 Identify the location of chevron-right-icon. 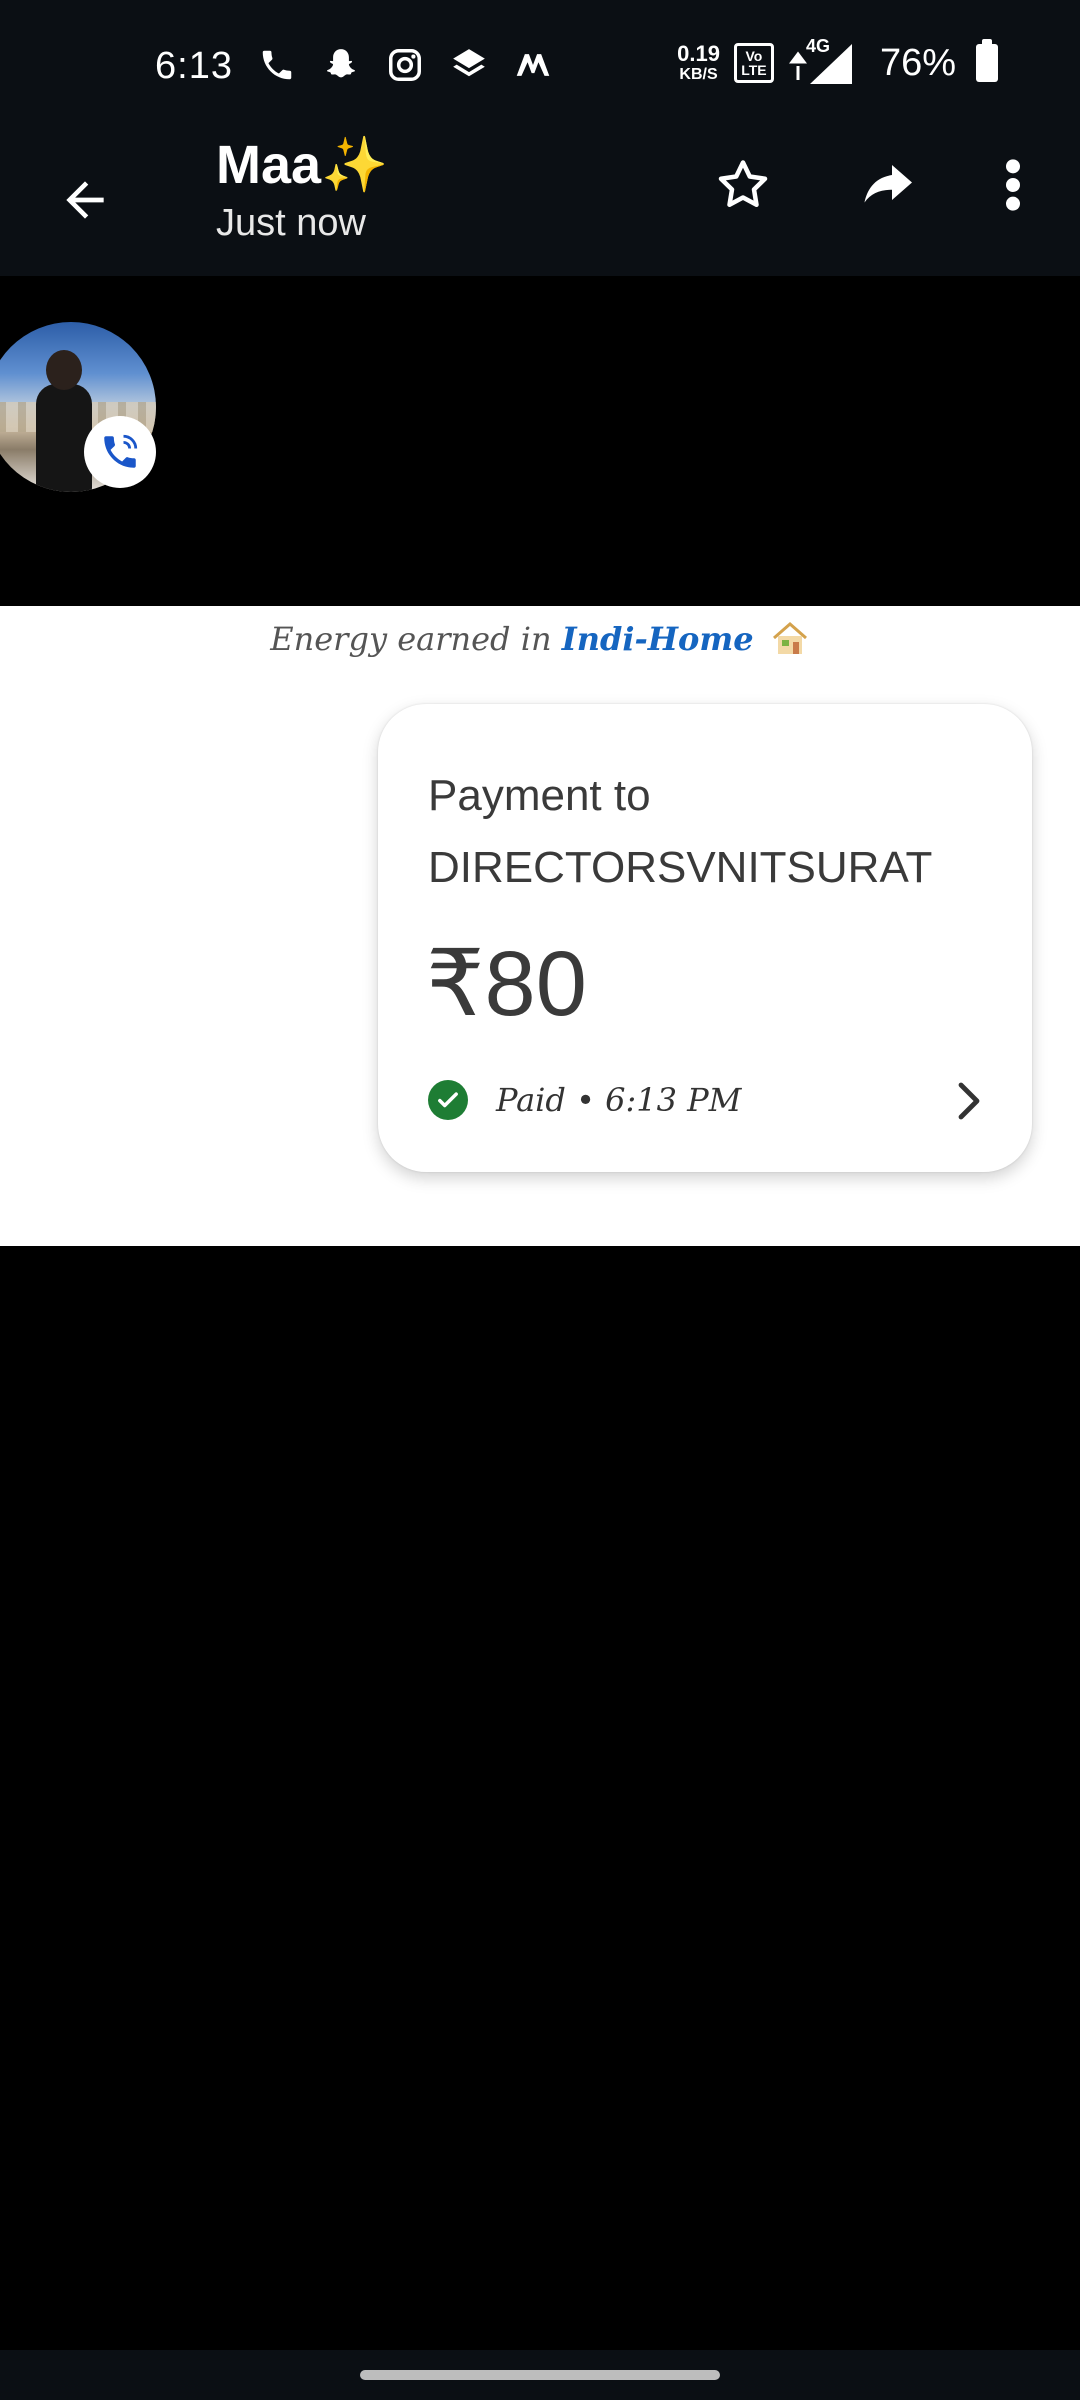
(969, 1101).